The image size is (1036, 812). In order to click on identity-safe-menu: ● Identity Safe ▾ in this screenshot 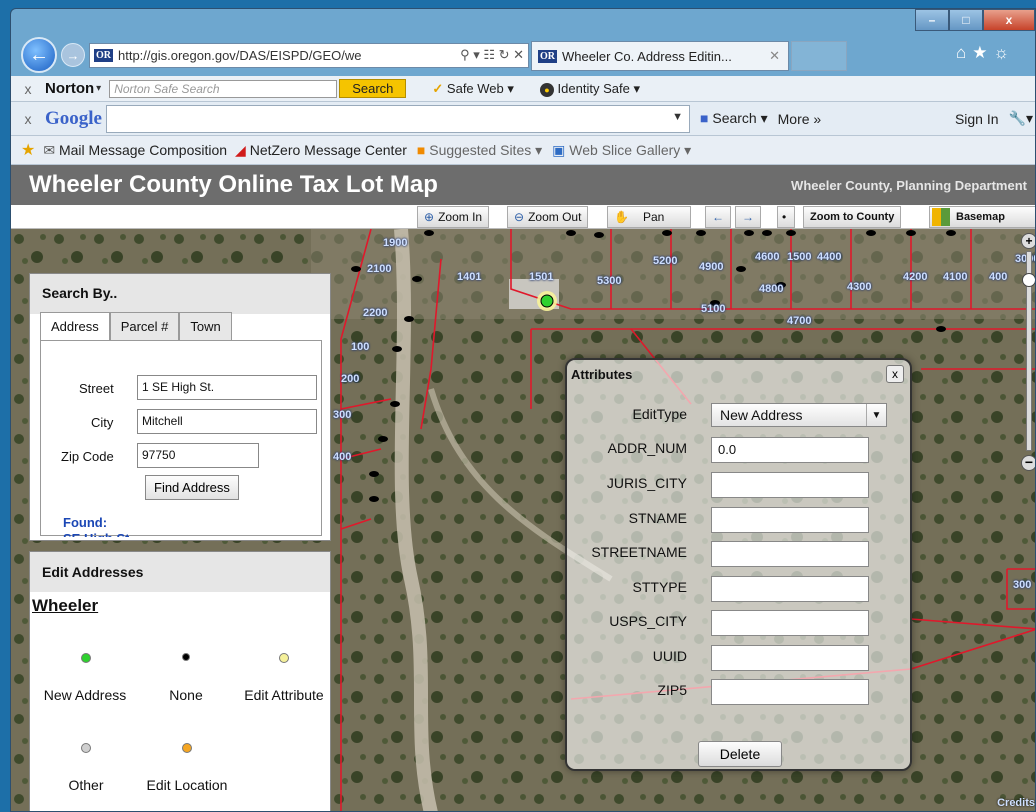, I will do `click(589, 89)`.